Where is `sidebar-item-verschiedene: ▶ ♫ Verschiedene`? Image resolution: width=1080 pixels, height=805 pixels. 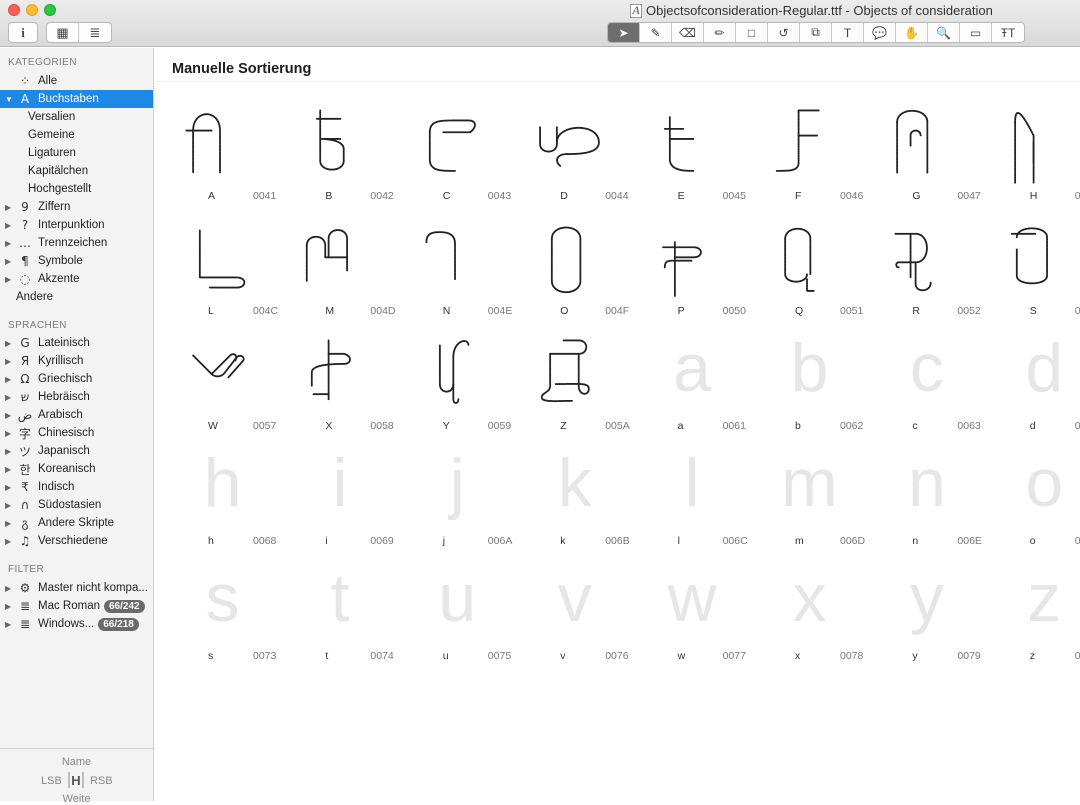 sidebar-item-verschiedene: ▶ ♫ Verschiedene is located at coordinates (76, 541).